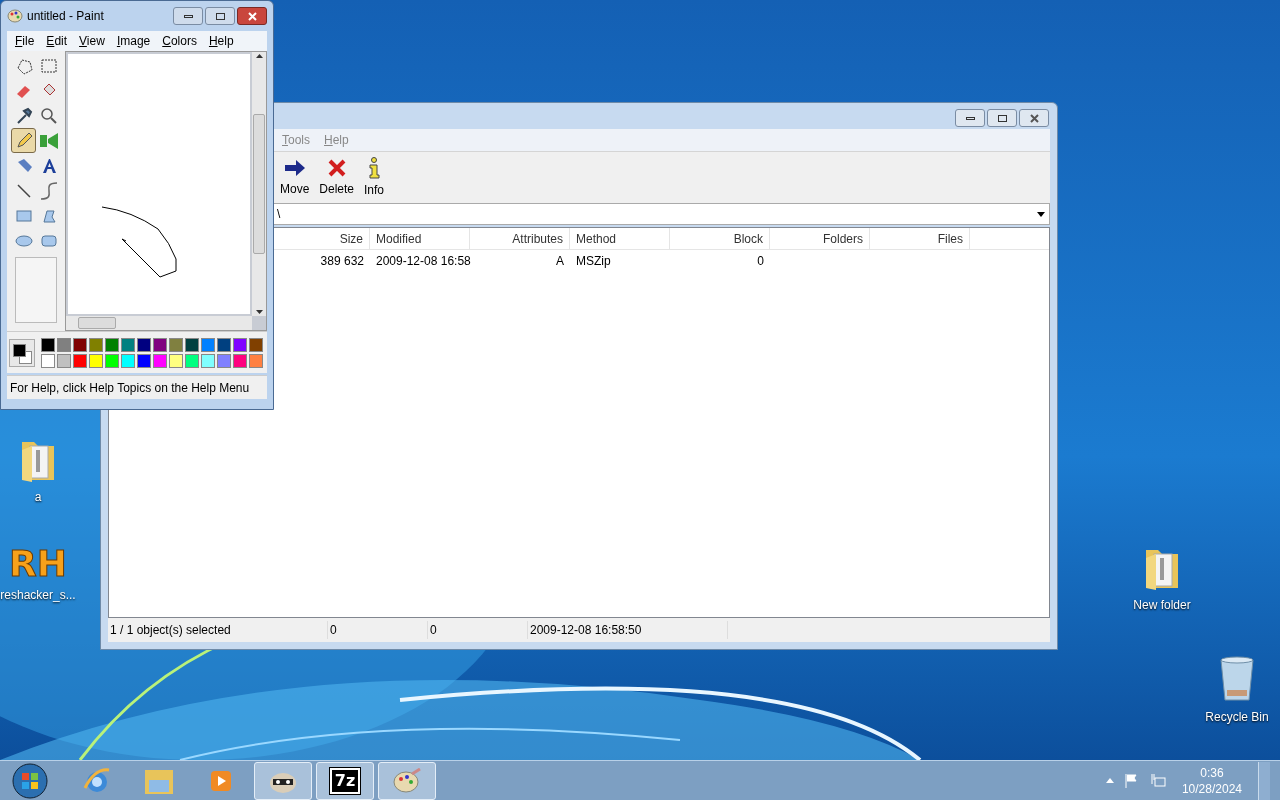 The height and width of the screenshot is (800, 1280). What do you see at coordinates (130, 388) in the screenshot?
I see `status-text: For Help, click Help Topics on the Help Menu` at bounding box center [130, 388].